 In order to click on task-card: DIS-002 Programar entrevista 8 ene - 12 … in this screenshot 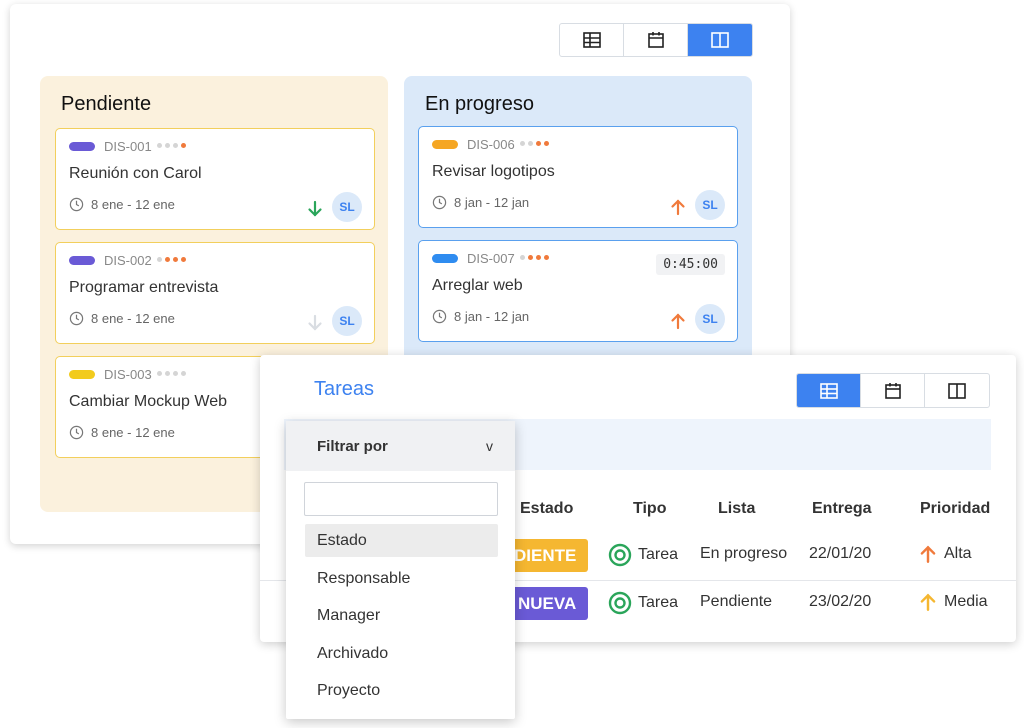, I will do `click(215, 293)`.